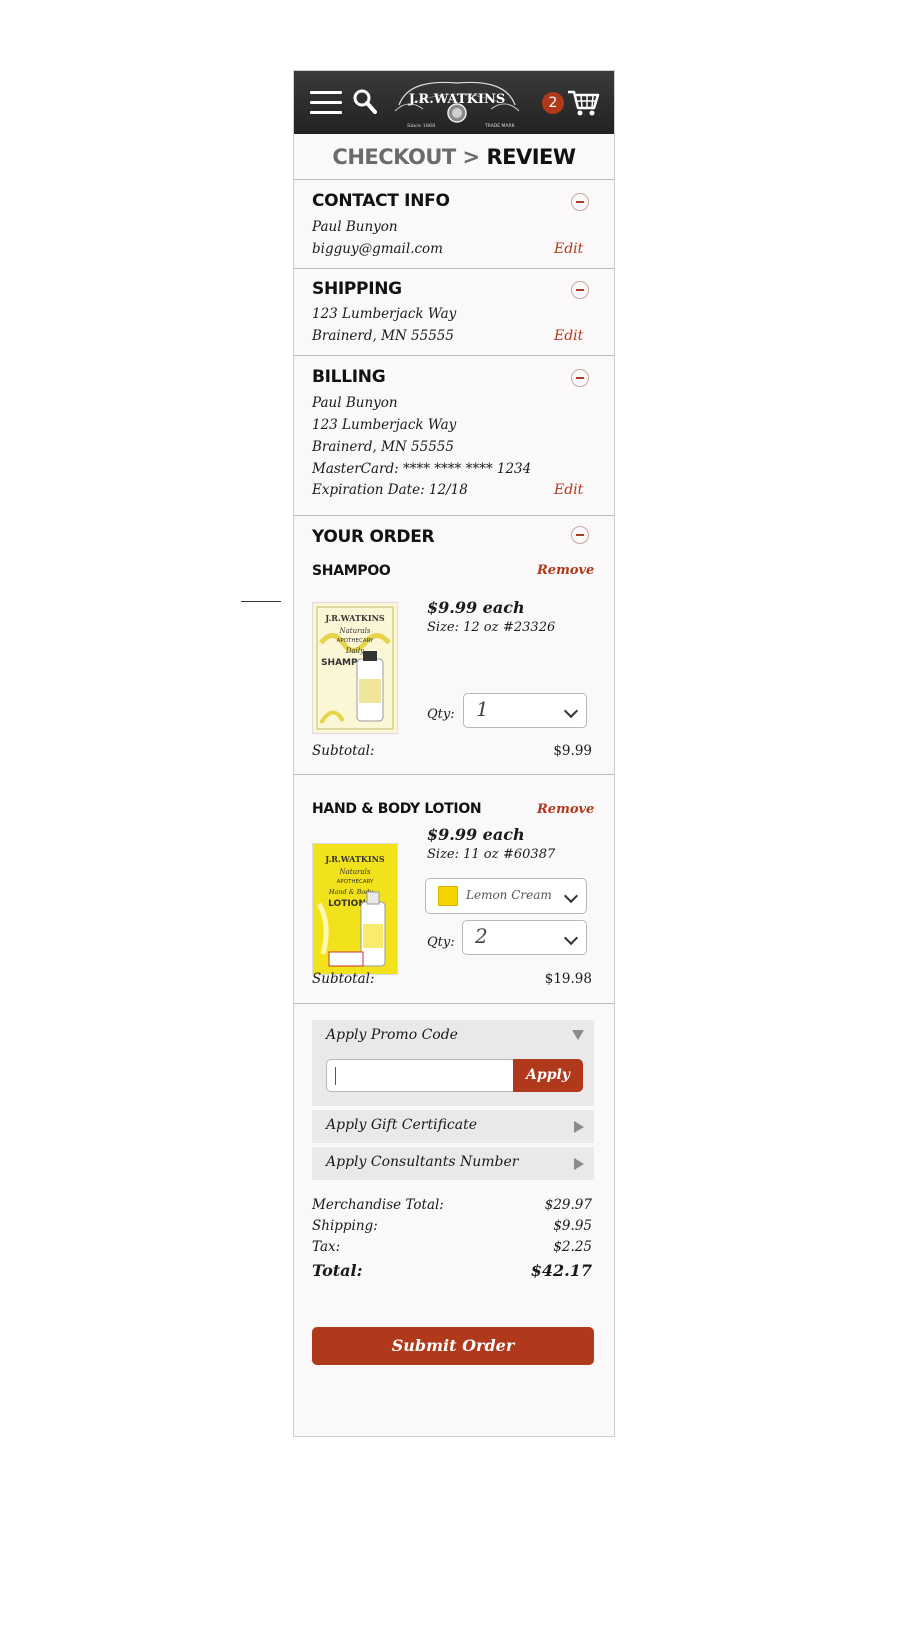 This screenshot has width=900, height=1641. What do you see at coordinates (524, 937) in the screenshot?
I see `qty-select: 2` at bounding box center [524, 937].